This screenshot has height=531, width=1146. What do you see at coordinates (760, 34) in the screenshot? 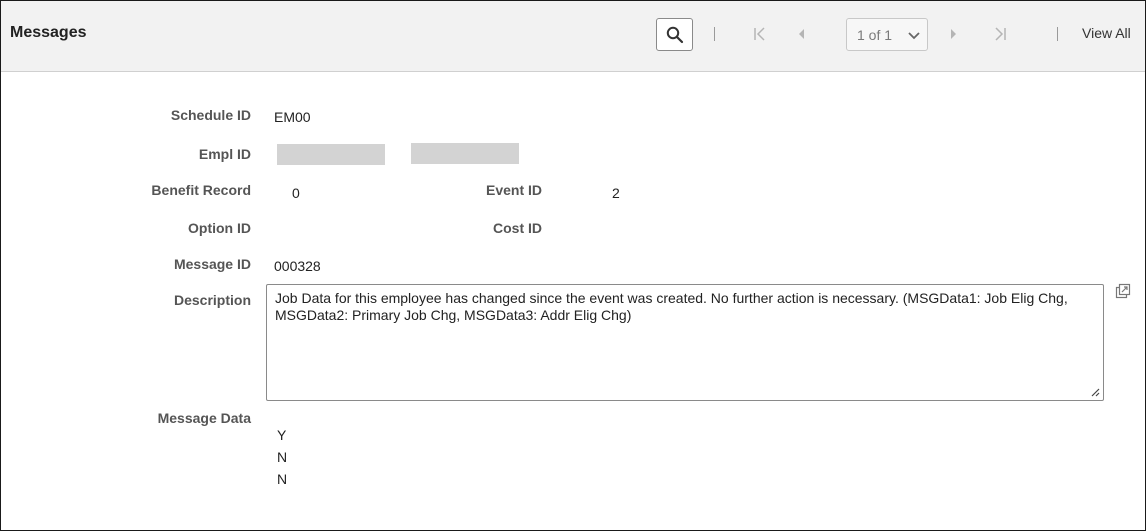
I see `first-page-icon` at bounding box center [760, 34].